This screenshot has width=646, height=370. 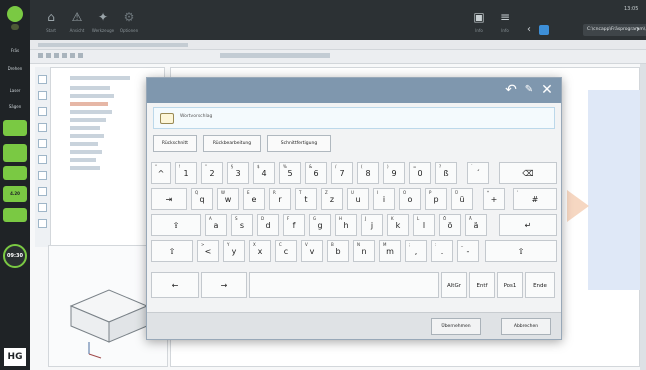 What do you see at coordinates (299, 143) in the screenshot?
I see `suggestion-button-2: Schnittfertigung` at bounding box center [299, 143].